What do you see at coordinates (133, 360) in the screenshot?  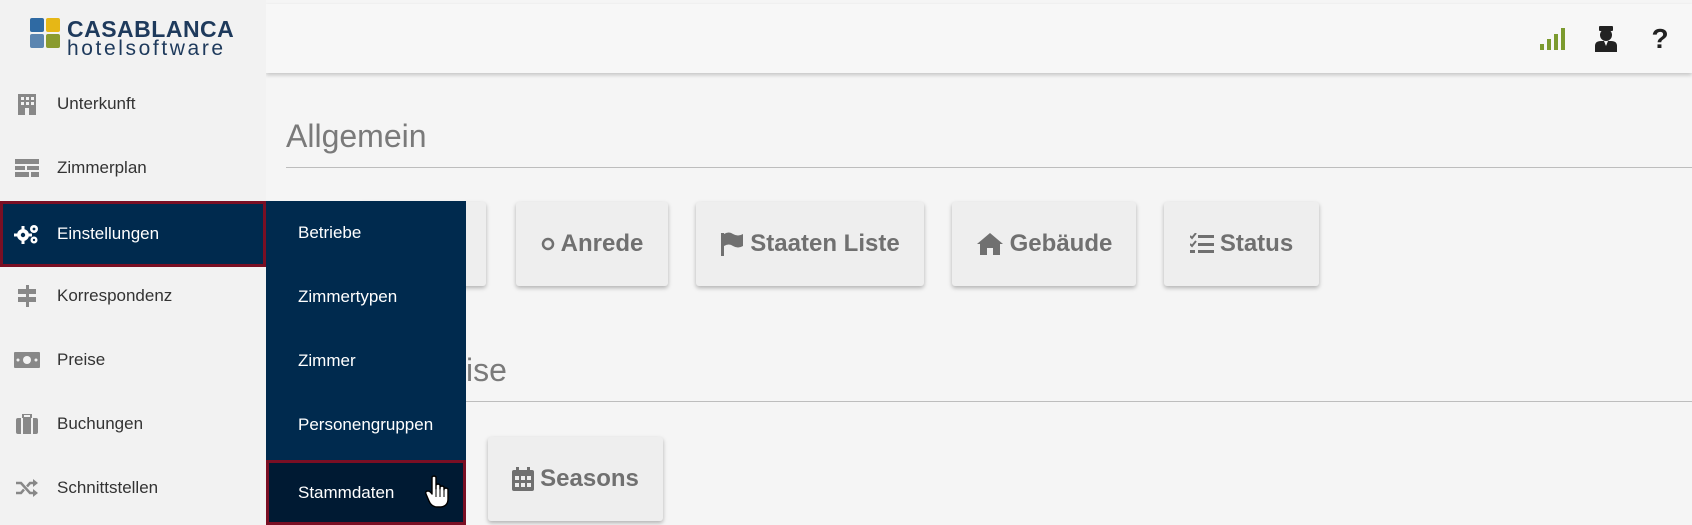 I see `sidebar-item-preise: Preise` at bounding box center [133, 360].